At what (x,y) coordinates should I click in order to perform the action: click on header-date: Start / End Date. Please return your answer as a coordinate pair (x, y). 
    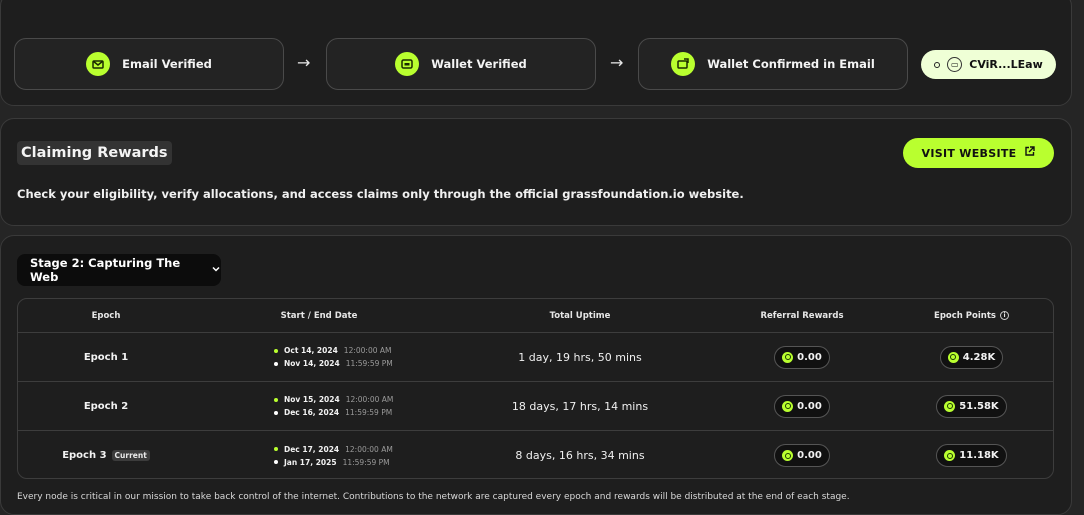
    Looking at the image, I should click on (319, 315).